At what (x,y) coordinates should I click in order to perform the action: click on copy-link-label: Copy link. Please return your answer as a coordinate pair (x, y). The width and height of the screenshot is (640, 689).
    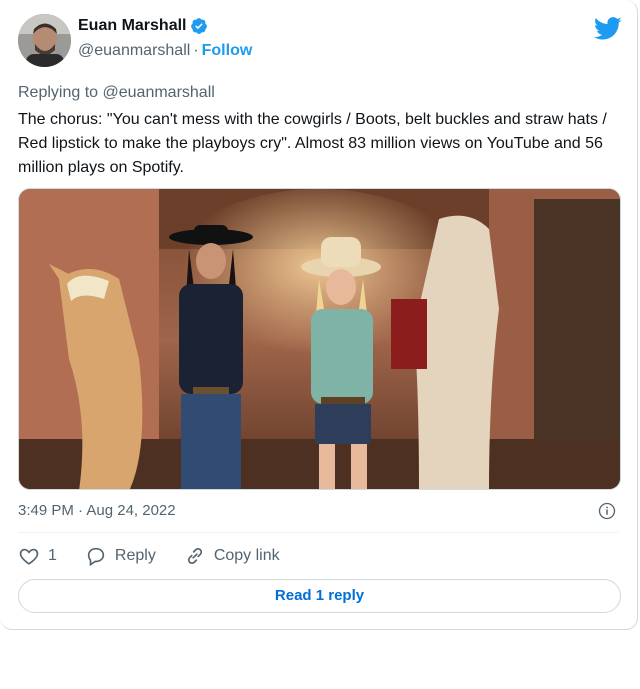
    Looking at the image, I should click on (246, 555).